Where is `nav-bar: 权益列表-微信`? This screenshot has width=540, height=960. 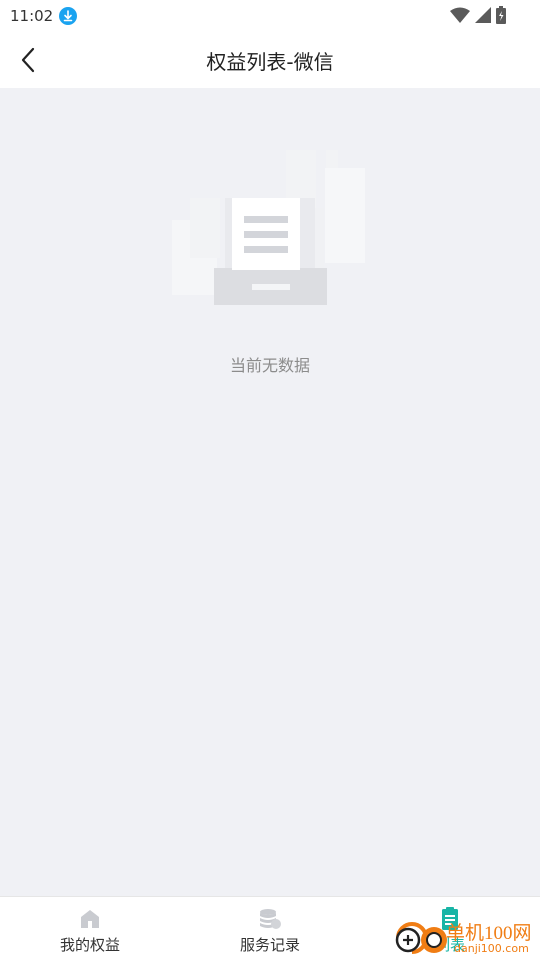 nav-bar: 权益列表-微信 is located at coordinates (270, 60).